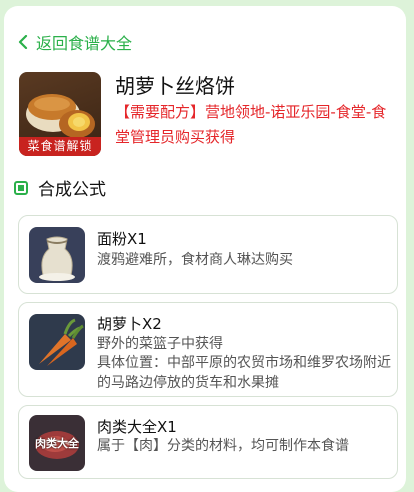 This screenshot has height=492, width=414. I want to click on flour-sack-icon, so click(57, 255).